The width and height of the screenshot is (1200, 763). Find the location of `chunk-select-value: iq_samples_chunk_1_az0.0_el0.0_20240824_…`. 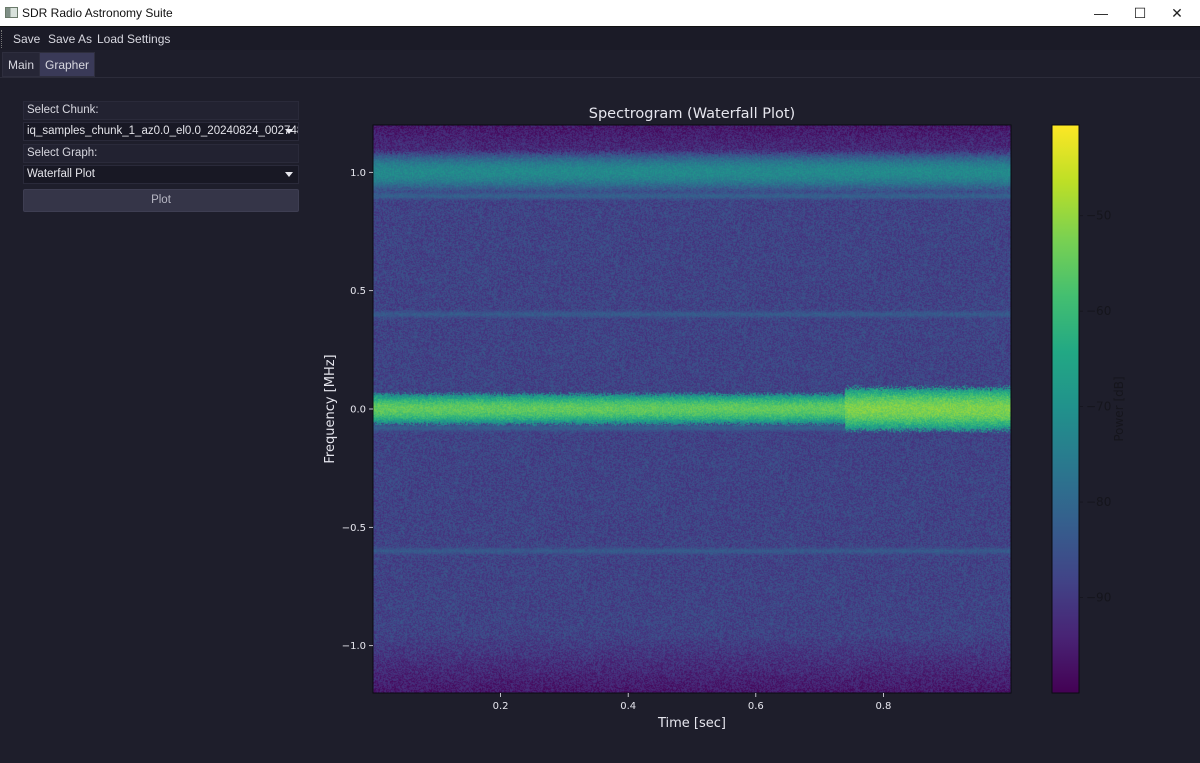

chunk-select-value: iq_samples_chunk_1_az0.0_el0.0_20240824_… is located at coordinates (163, 131).